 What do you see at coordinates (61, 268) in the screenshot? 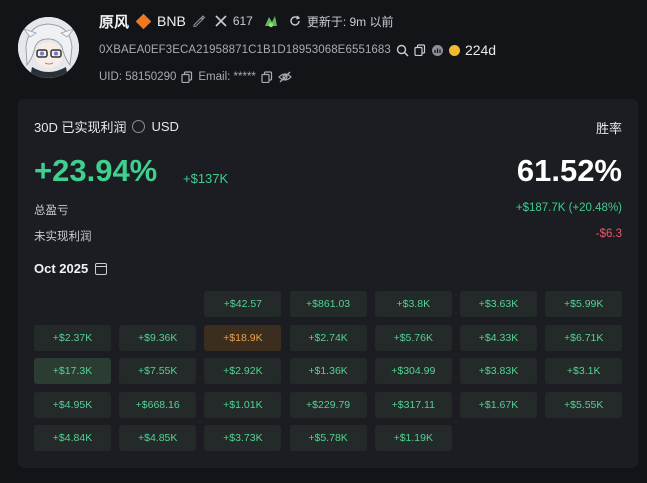
I see `month-label: Oct 2025` at bounding box center [61, 268].